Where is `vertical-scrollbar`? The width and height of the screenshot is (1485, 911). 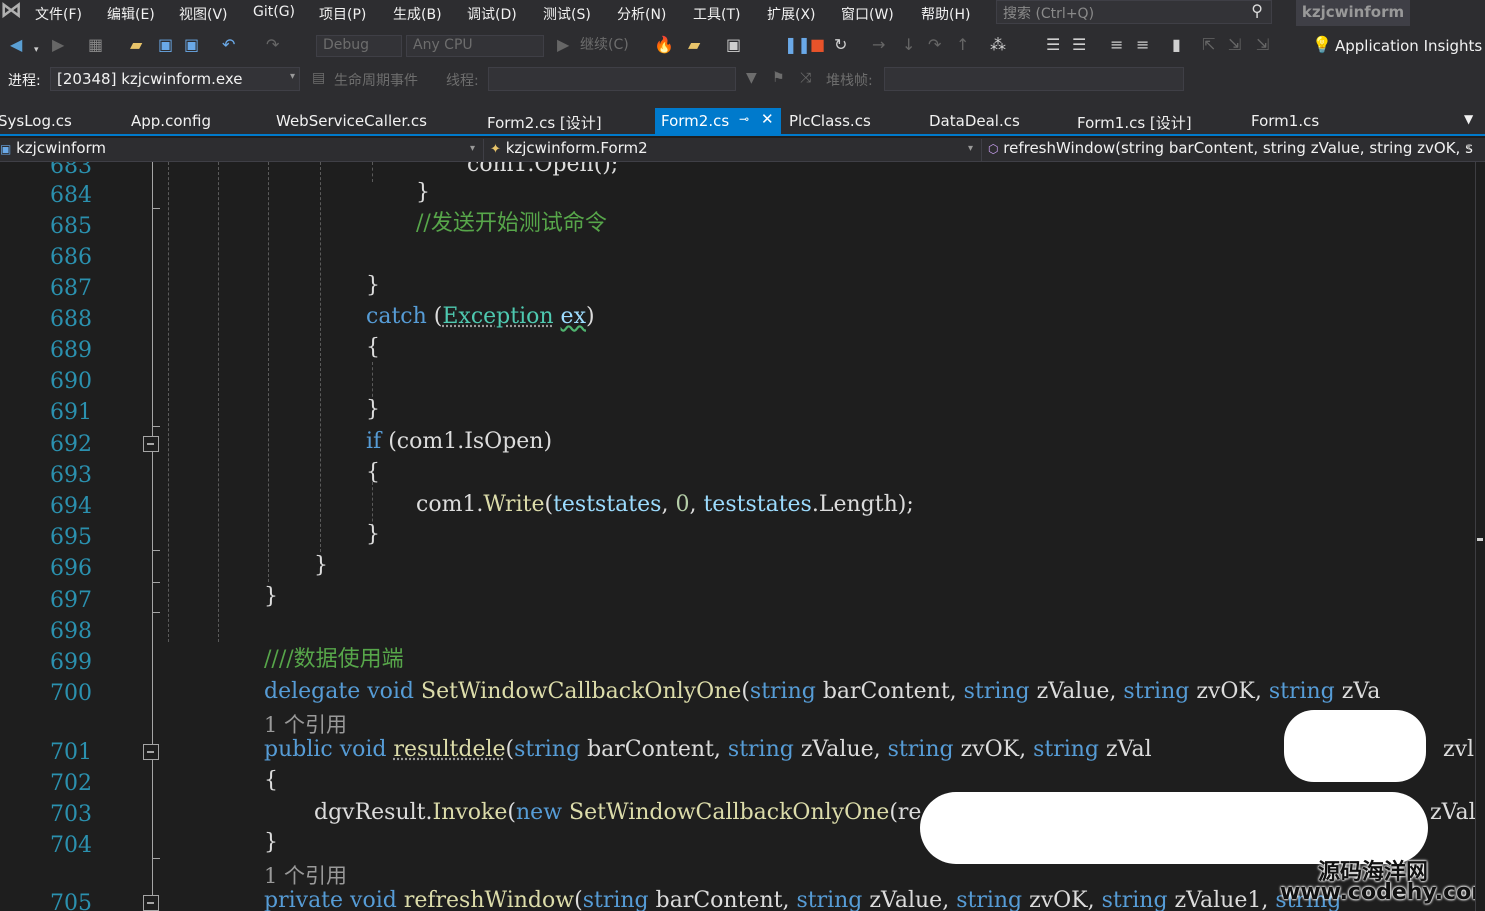 vertical-scrollbar is located at coordinates (1480, 536).